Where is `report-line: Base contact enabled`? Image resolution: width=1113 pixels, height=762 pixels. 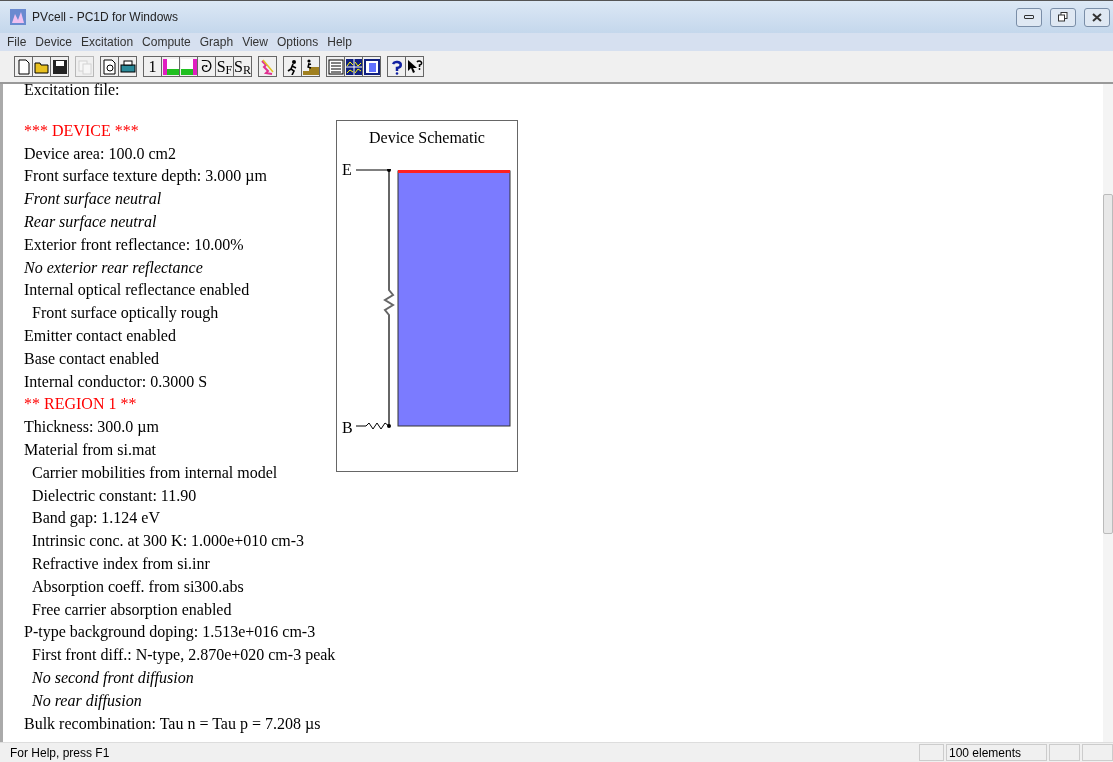 report-line: Base contact enabled is located at coordinates (92, 358).